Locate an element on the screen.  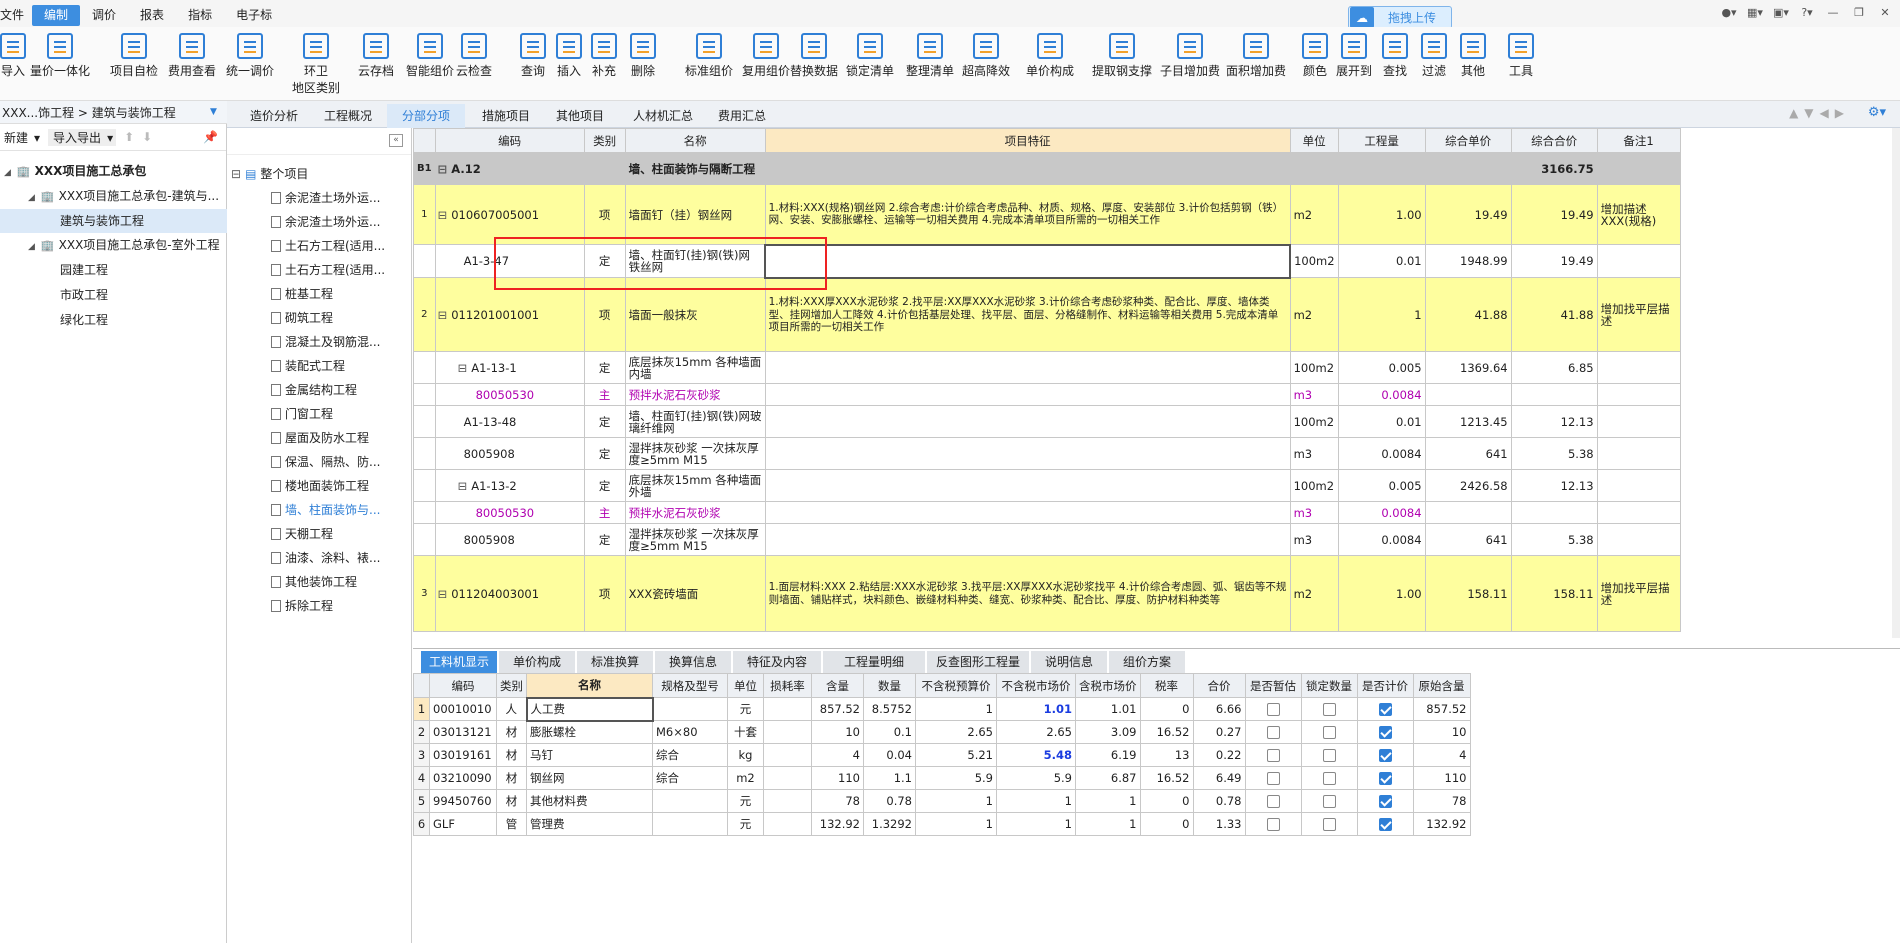
resource-original-content: 132.92 is located at coordinates (1441, 824).